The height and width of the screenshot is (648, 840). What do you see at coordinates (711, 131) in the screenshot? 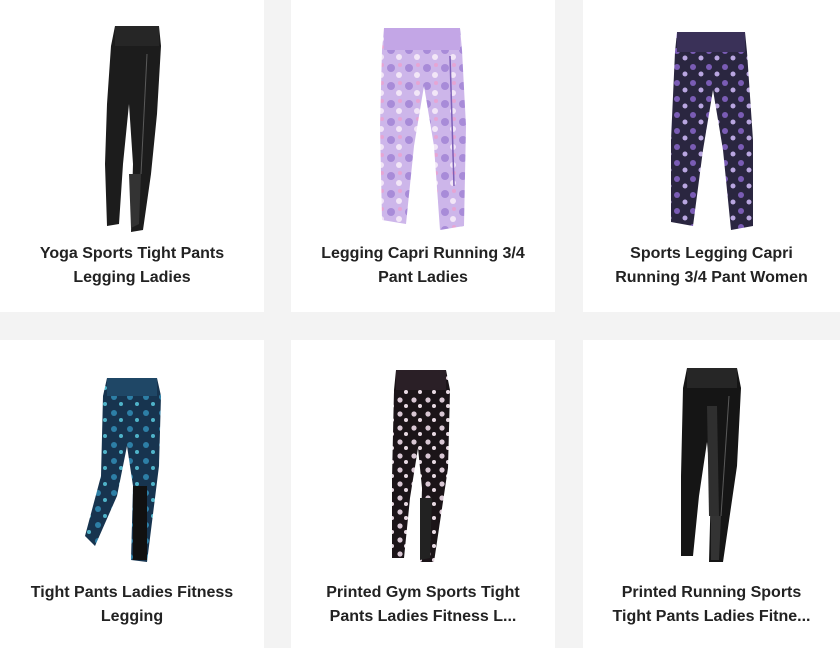
I see `dark-purple-capri-leggings-icon` at bounding box center [711, 131].